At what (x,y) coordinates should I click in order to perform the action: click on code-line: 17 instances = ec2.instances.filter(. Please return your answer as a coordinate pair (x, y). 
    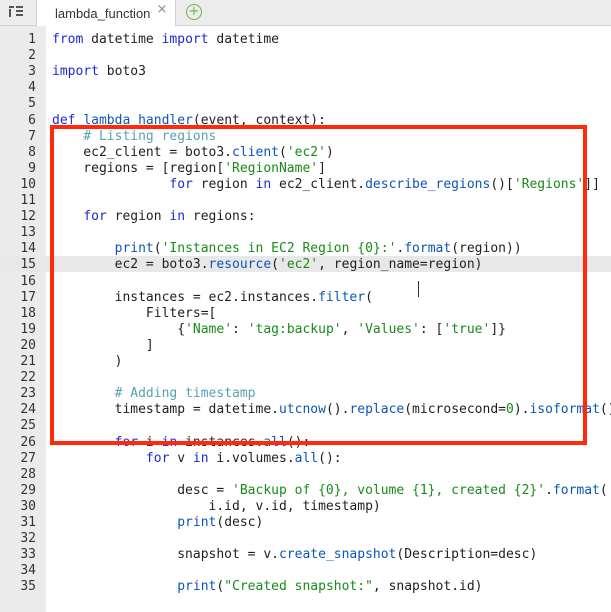
    Looking at the image, I should click on (305, 298).